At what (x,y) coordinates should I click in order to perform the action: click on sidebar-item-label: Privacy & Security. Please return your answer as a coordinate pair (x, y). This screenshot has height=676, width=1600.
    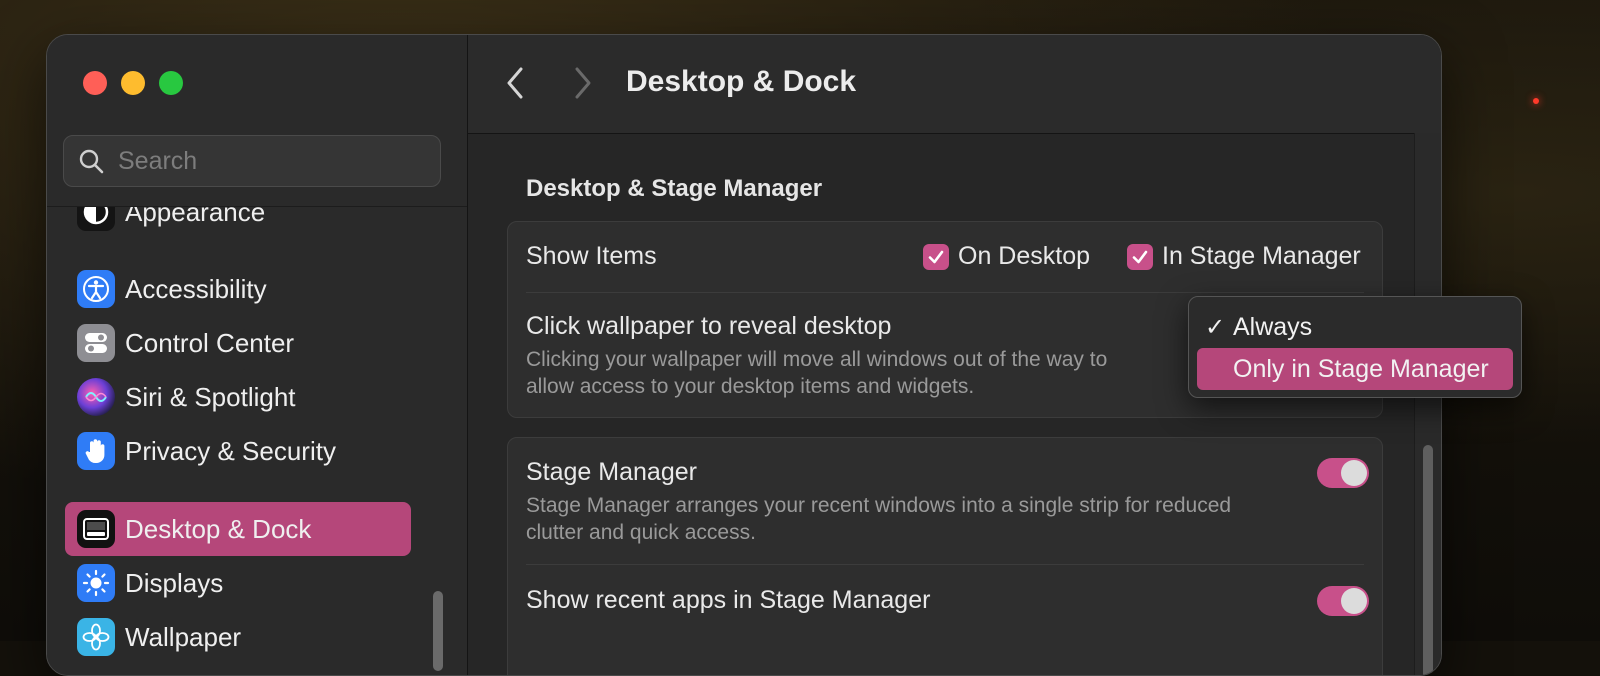
    Looking at the image, I should click on (230, 450).